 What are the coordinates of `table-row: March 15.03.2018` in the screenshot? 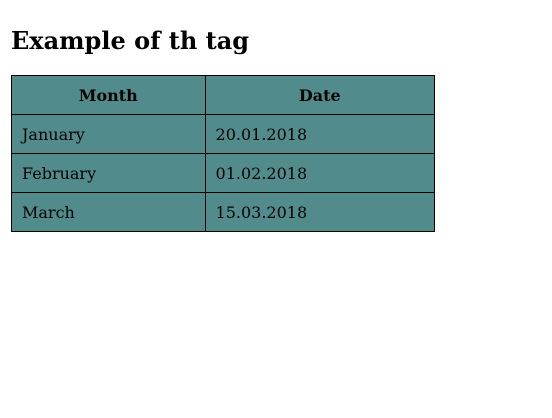 It's located at (223, 212).